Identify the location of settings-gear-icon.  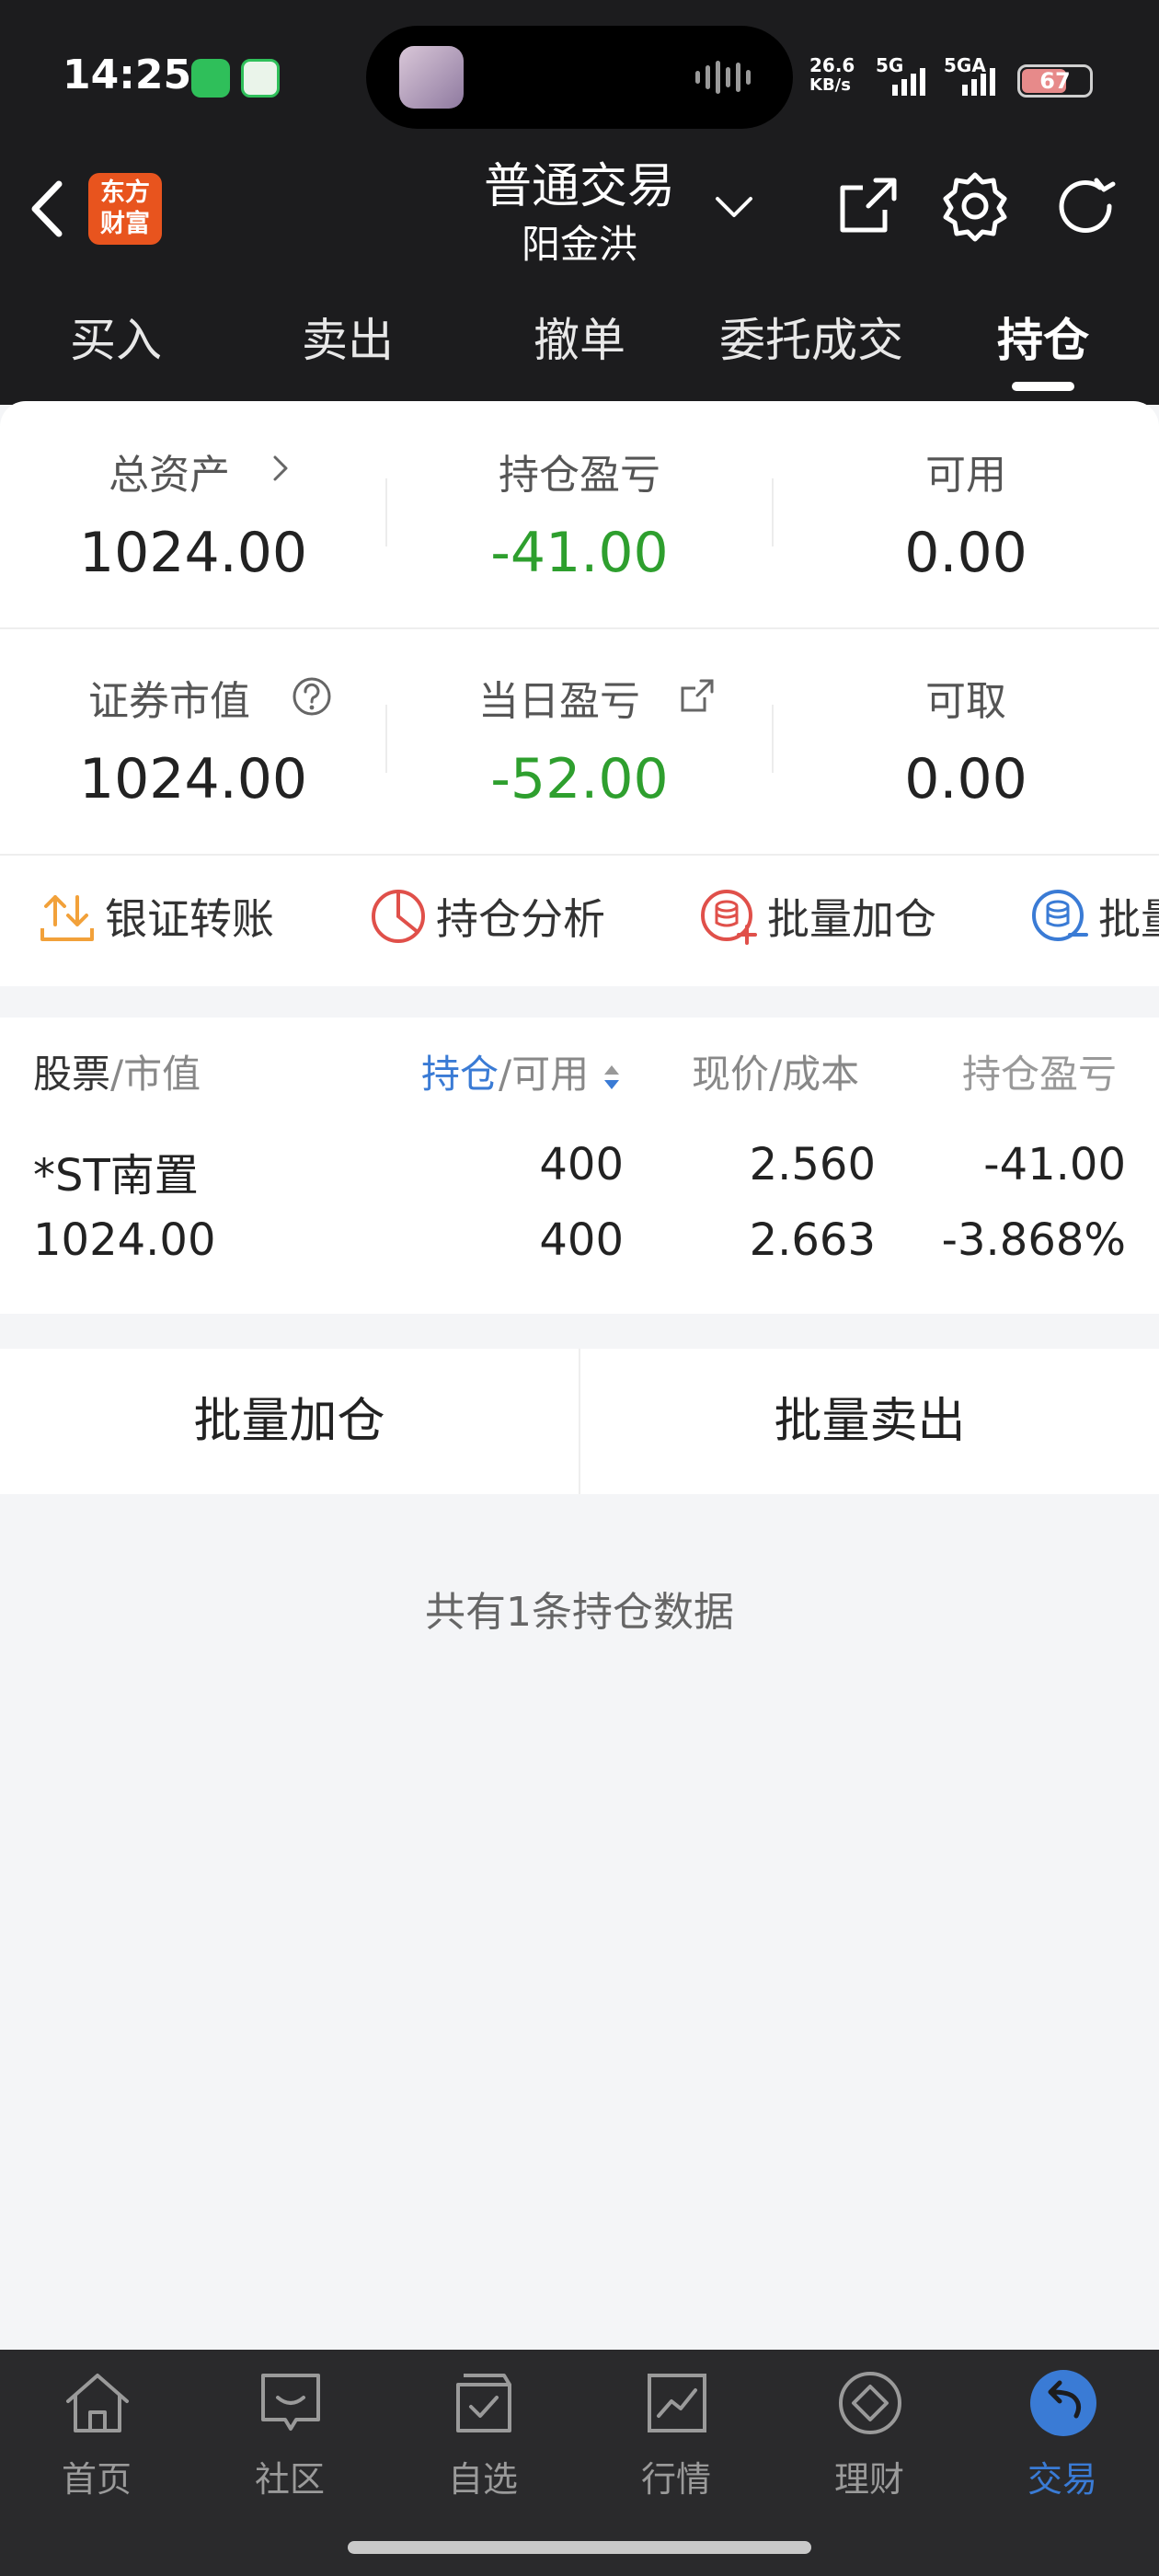
(975, 206).